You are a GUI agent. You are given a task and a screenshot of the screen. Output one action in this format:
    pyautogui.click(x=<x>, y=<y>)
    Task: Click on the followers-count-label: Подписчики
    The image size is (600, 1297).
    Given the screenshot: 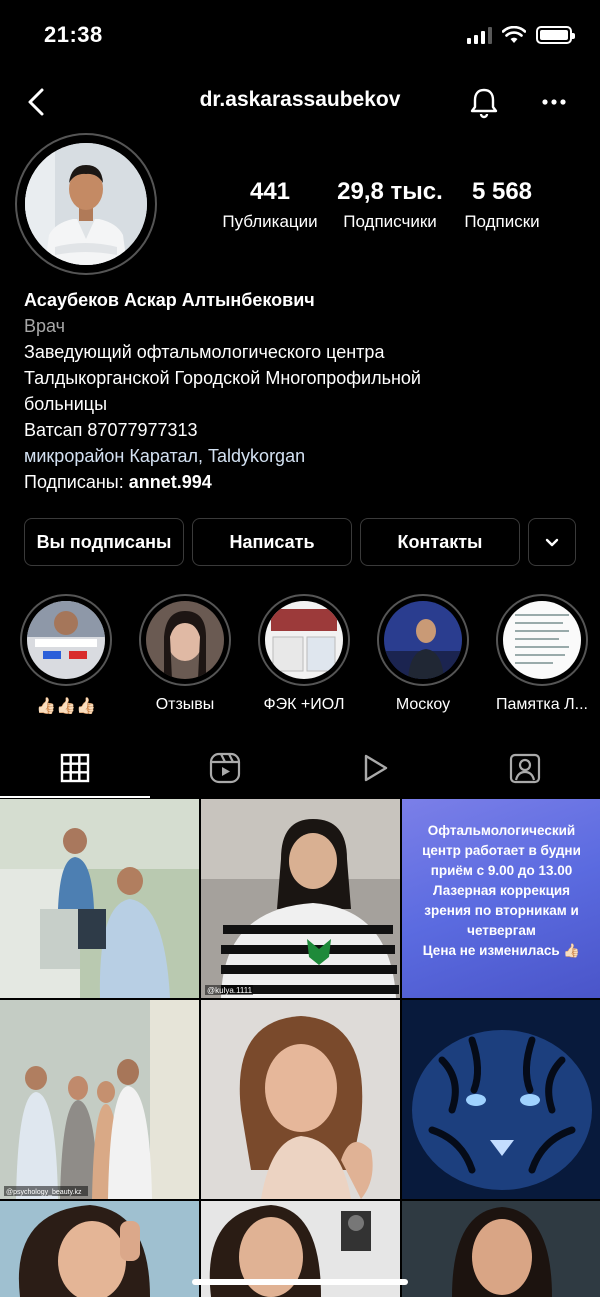 What is the action you would take?
    pyautogui.click(x=390, y=221)
    